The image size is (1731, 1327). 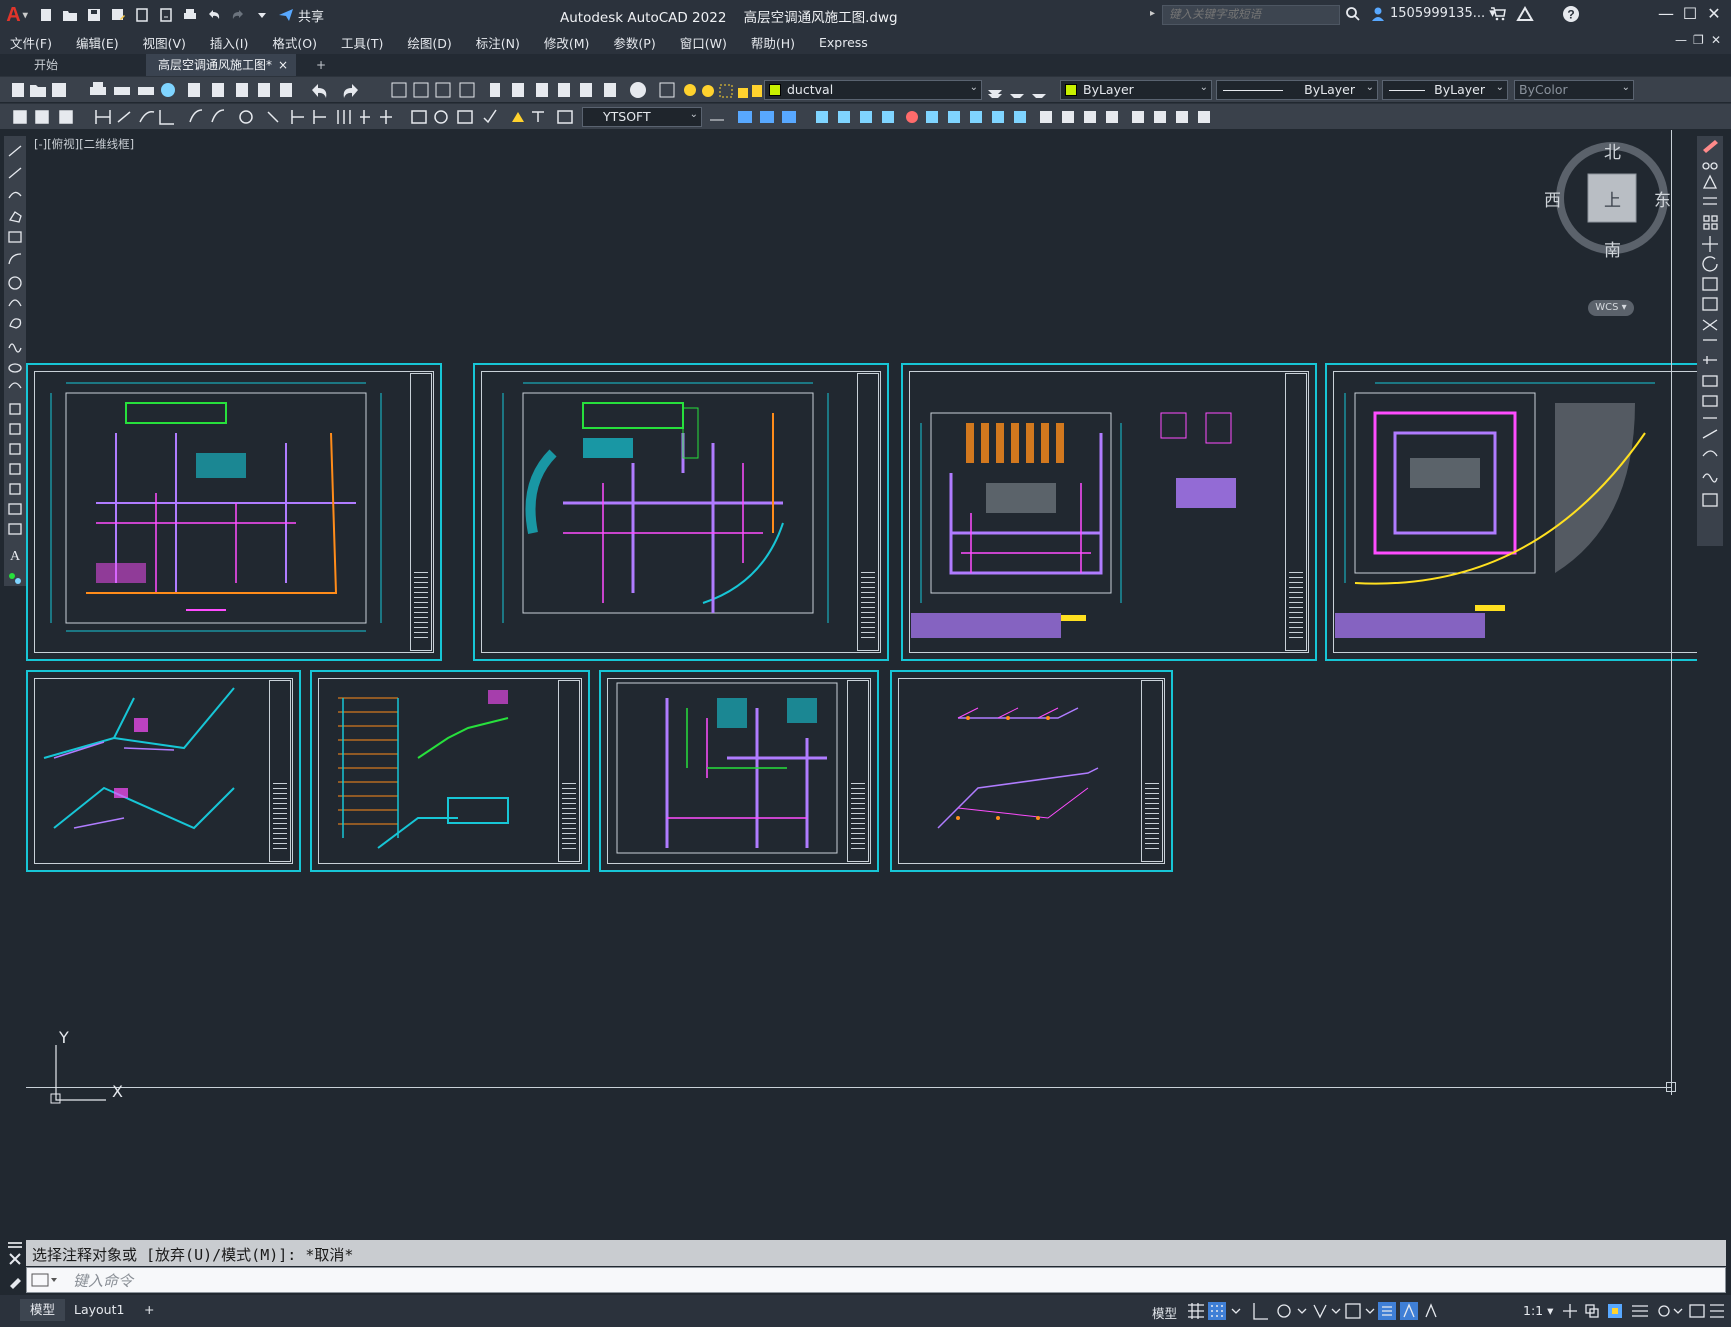 I want to click on doc-close-icon: ✕, so click(x=1716, y=40).